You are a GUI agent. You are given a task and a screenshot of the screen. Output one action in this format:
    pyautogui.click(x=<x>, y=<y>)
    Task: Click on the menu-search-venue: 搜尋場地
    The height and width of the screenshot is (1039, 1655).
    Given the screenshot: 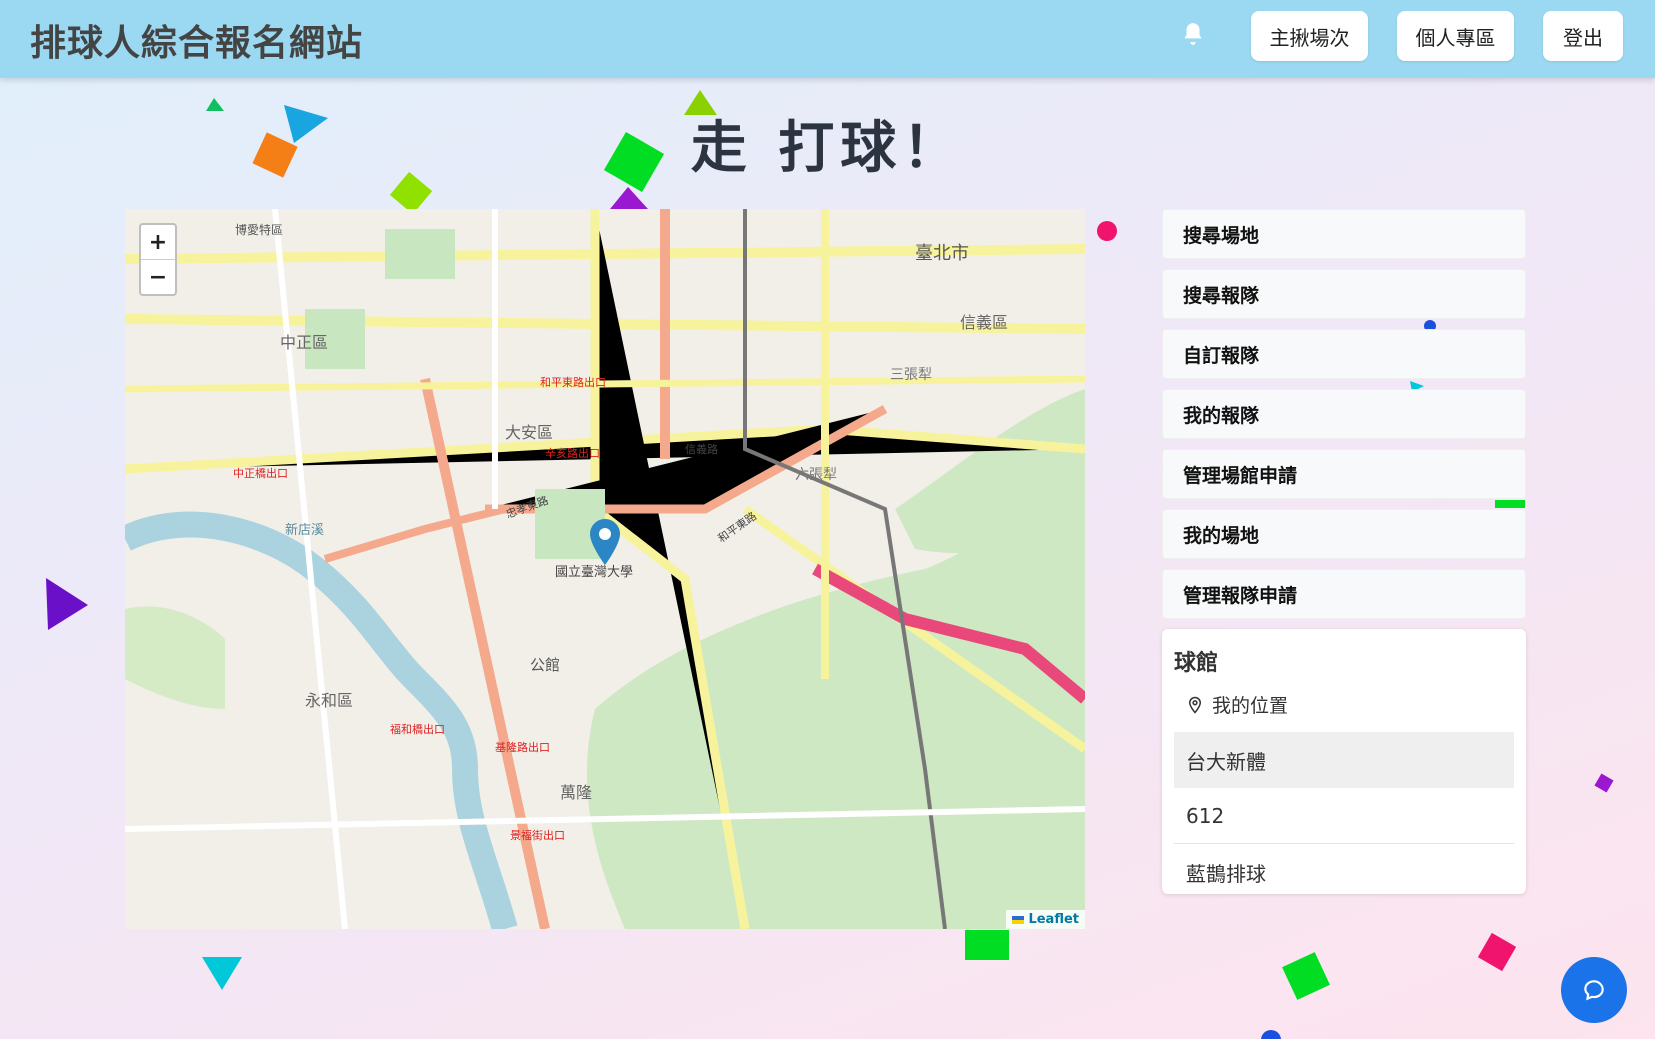 What is the action you would take?
    pyautogui.click(x=1344, y=234)
    